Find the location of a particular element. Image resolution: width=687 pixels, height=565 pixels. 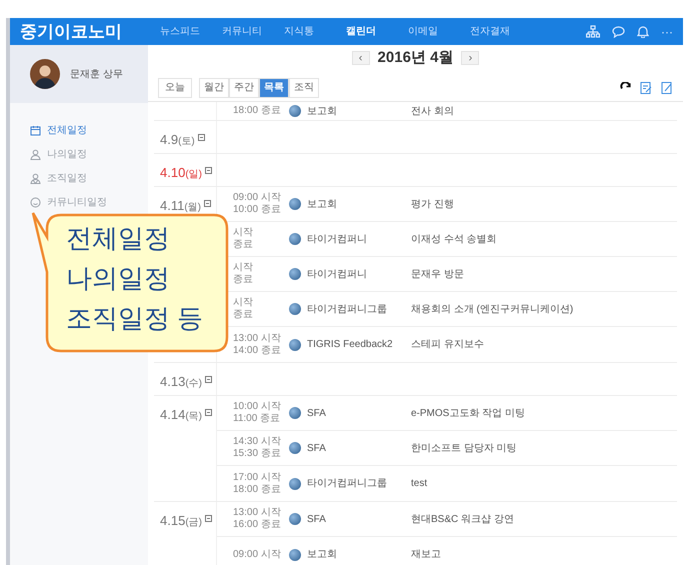

org-chart-icon is located at coordinates (593, 31).